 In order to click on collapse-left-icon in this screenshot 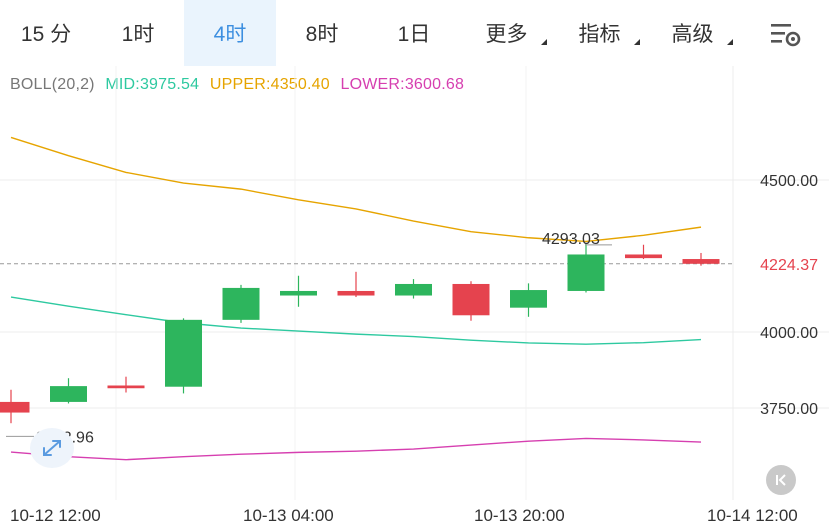, I will do `click(781, 480)`.